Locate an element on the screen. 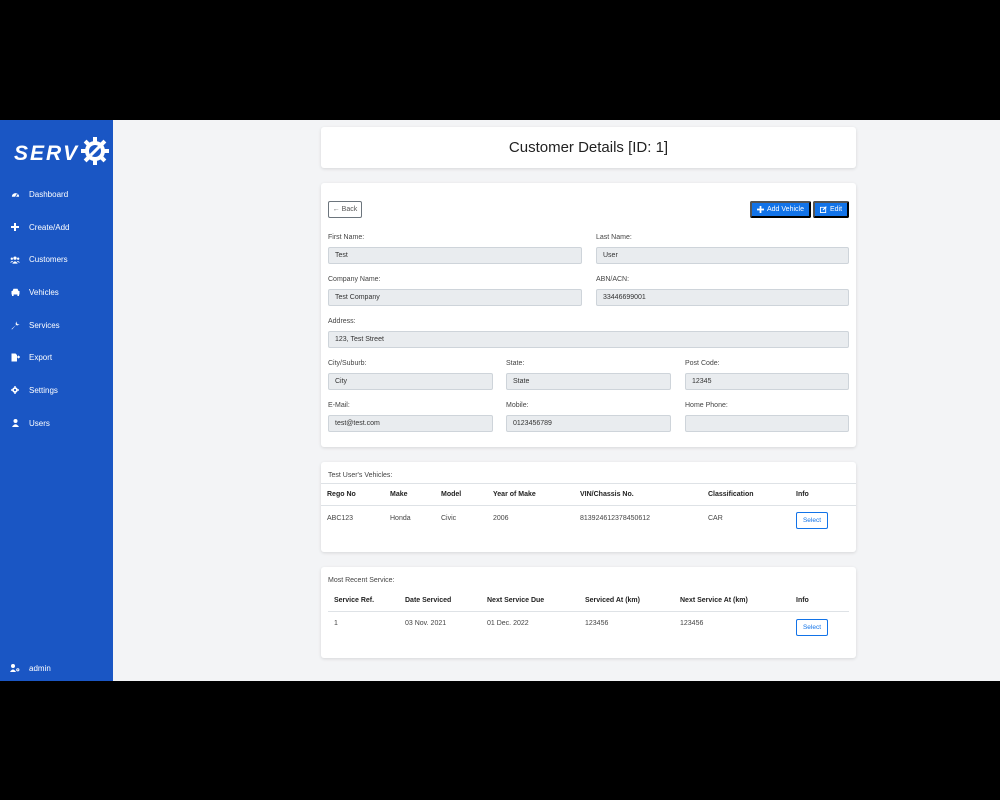 The image size is (1000, 800). mobile-input: 0123456789 is located at coordinates (588, 423).